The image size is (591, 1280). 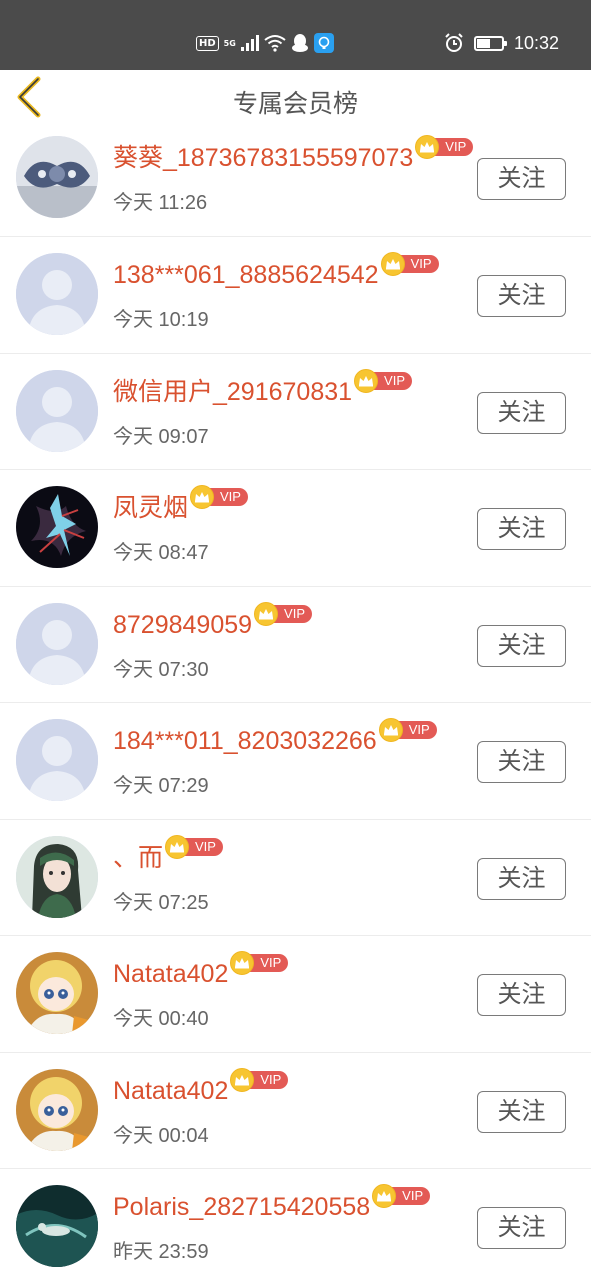 What do you see at coordinates (275, 43) in the screenshot?
I see `wifi-icon` at bounding box center [275, 43].